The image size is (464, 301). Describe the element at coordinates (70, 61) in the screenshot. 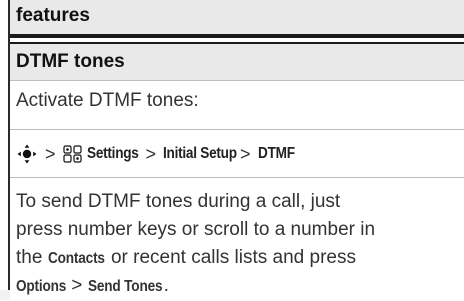

I see `topic-title: DTMF tones` at that location.